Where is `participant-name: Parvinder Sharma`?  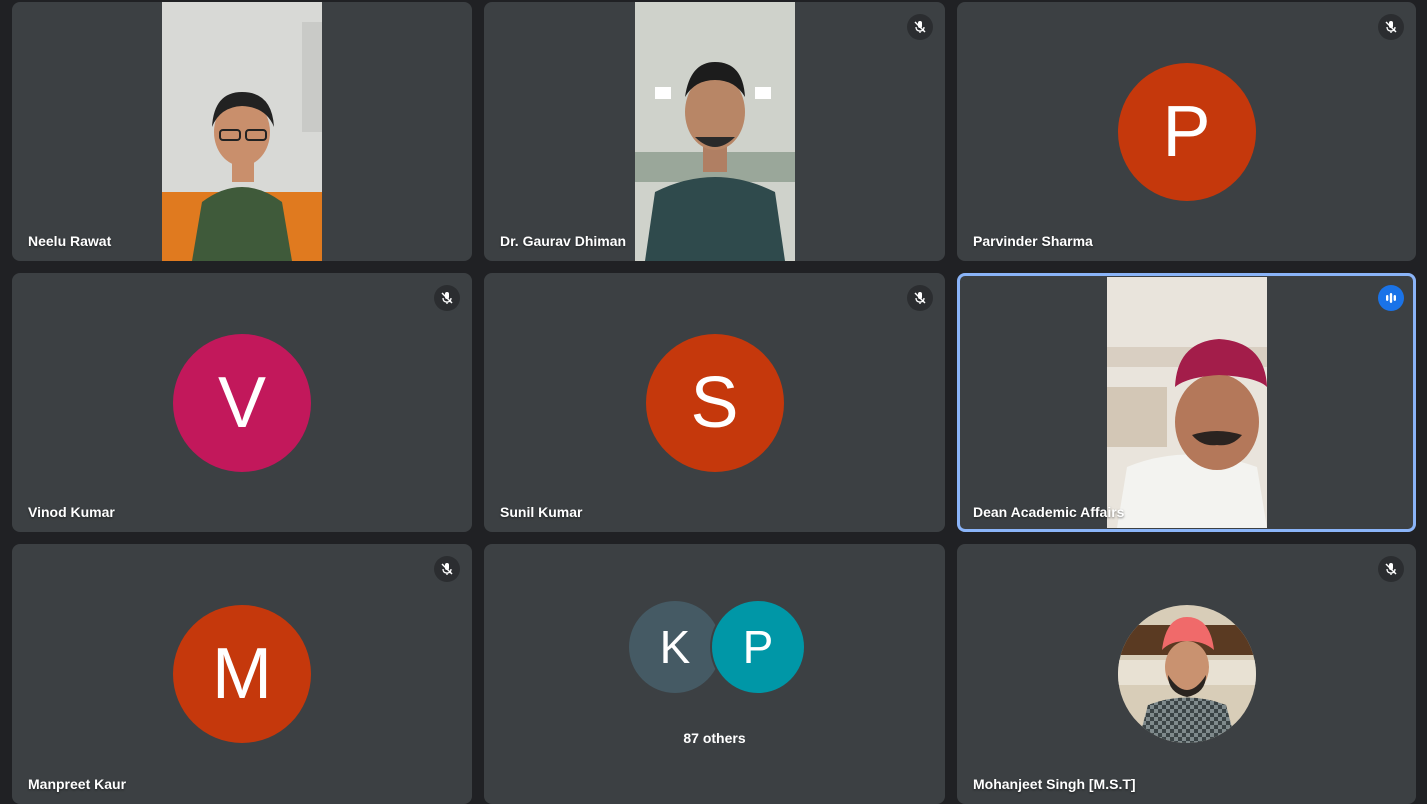 participant-name: Parvinder Sharma is located at coordinates (1033, 241).